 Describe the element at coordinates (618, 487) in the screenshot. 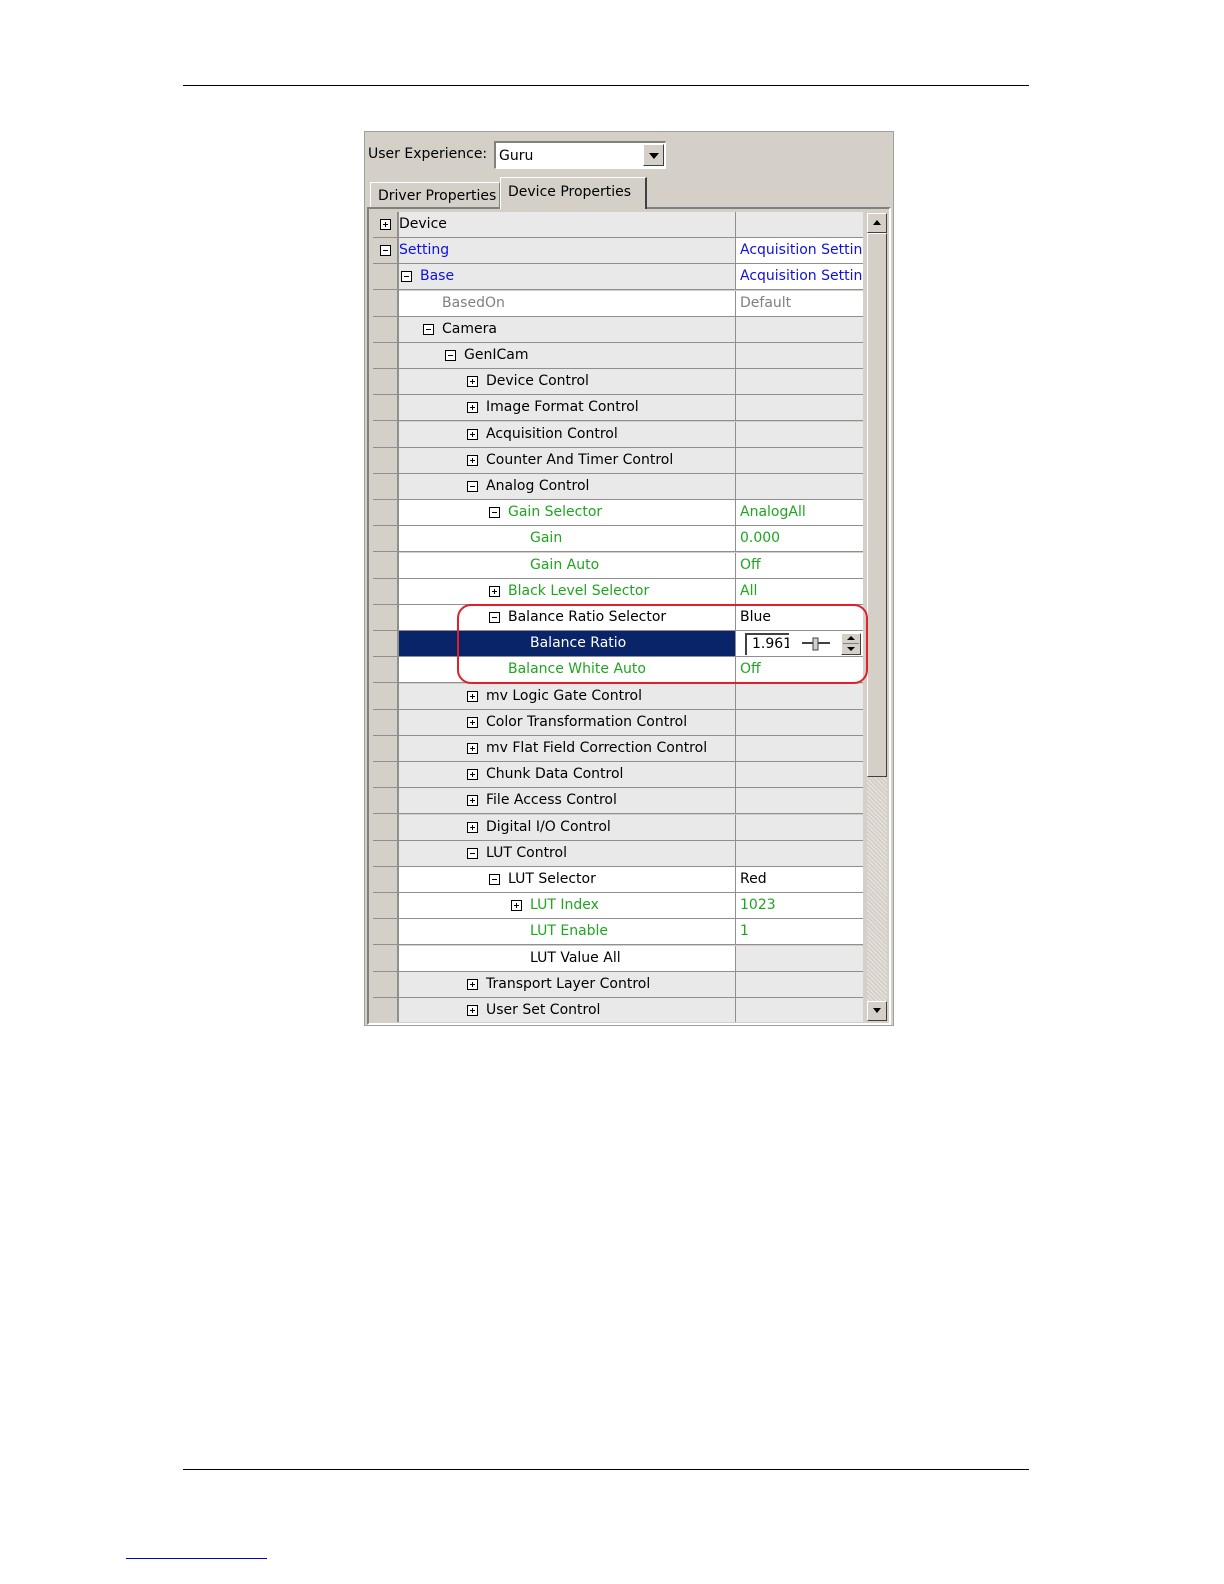

I see `tree-row: Analog Control` at that location.